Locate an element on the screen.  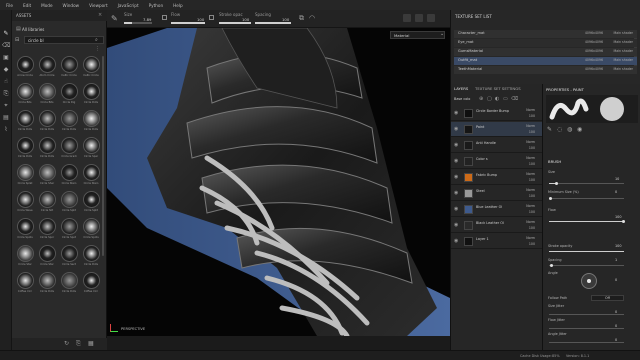
layer-row: ◉ Layer 1 Norm 100 is located at coordinates (497, 241).